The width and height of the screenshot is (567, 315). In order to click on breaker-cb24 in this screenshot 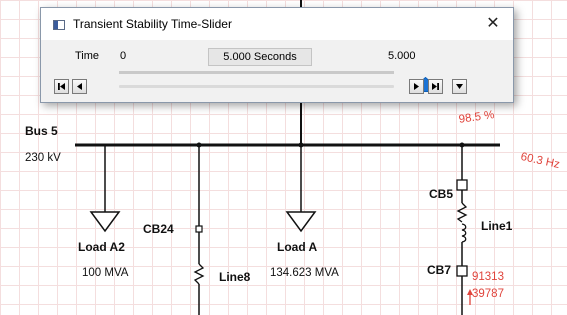, I will do `click(199, 229)`.